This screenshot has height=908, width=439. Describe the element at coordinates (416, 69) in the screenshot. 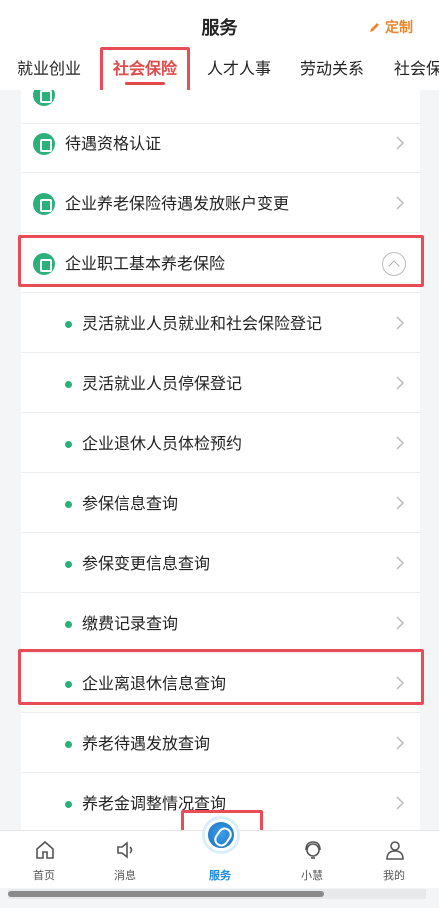

I see `tab-social-security-partial: 社会保` at that location.